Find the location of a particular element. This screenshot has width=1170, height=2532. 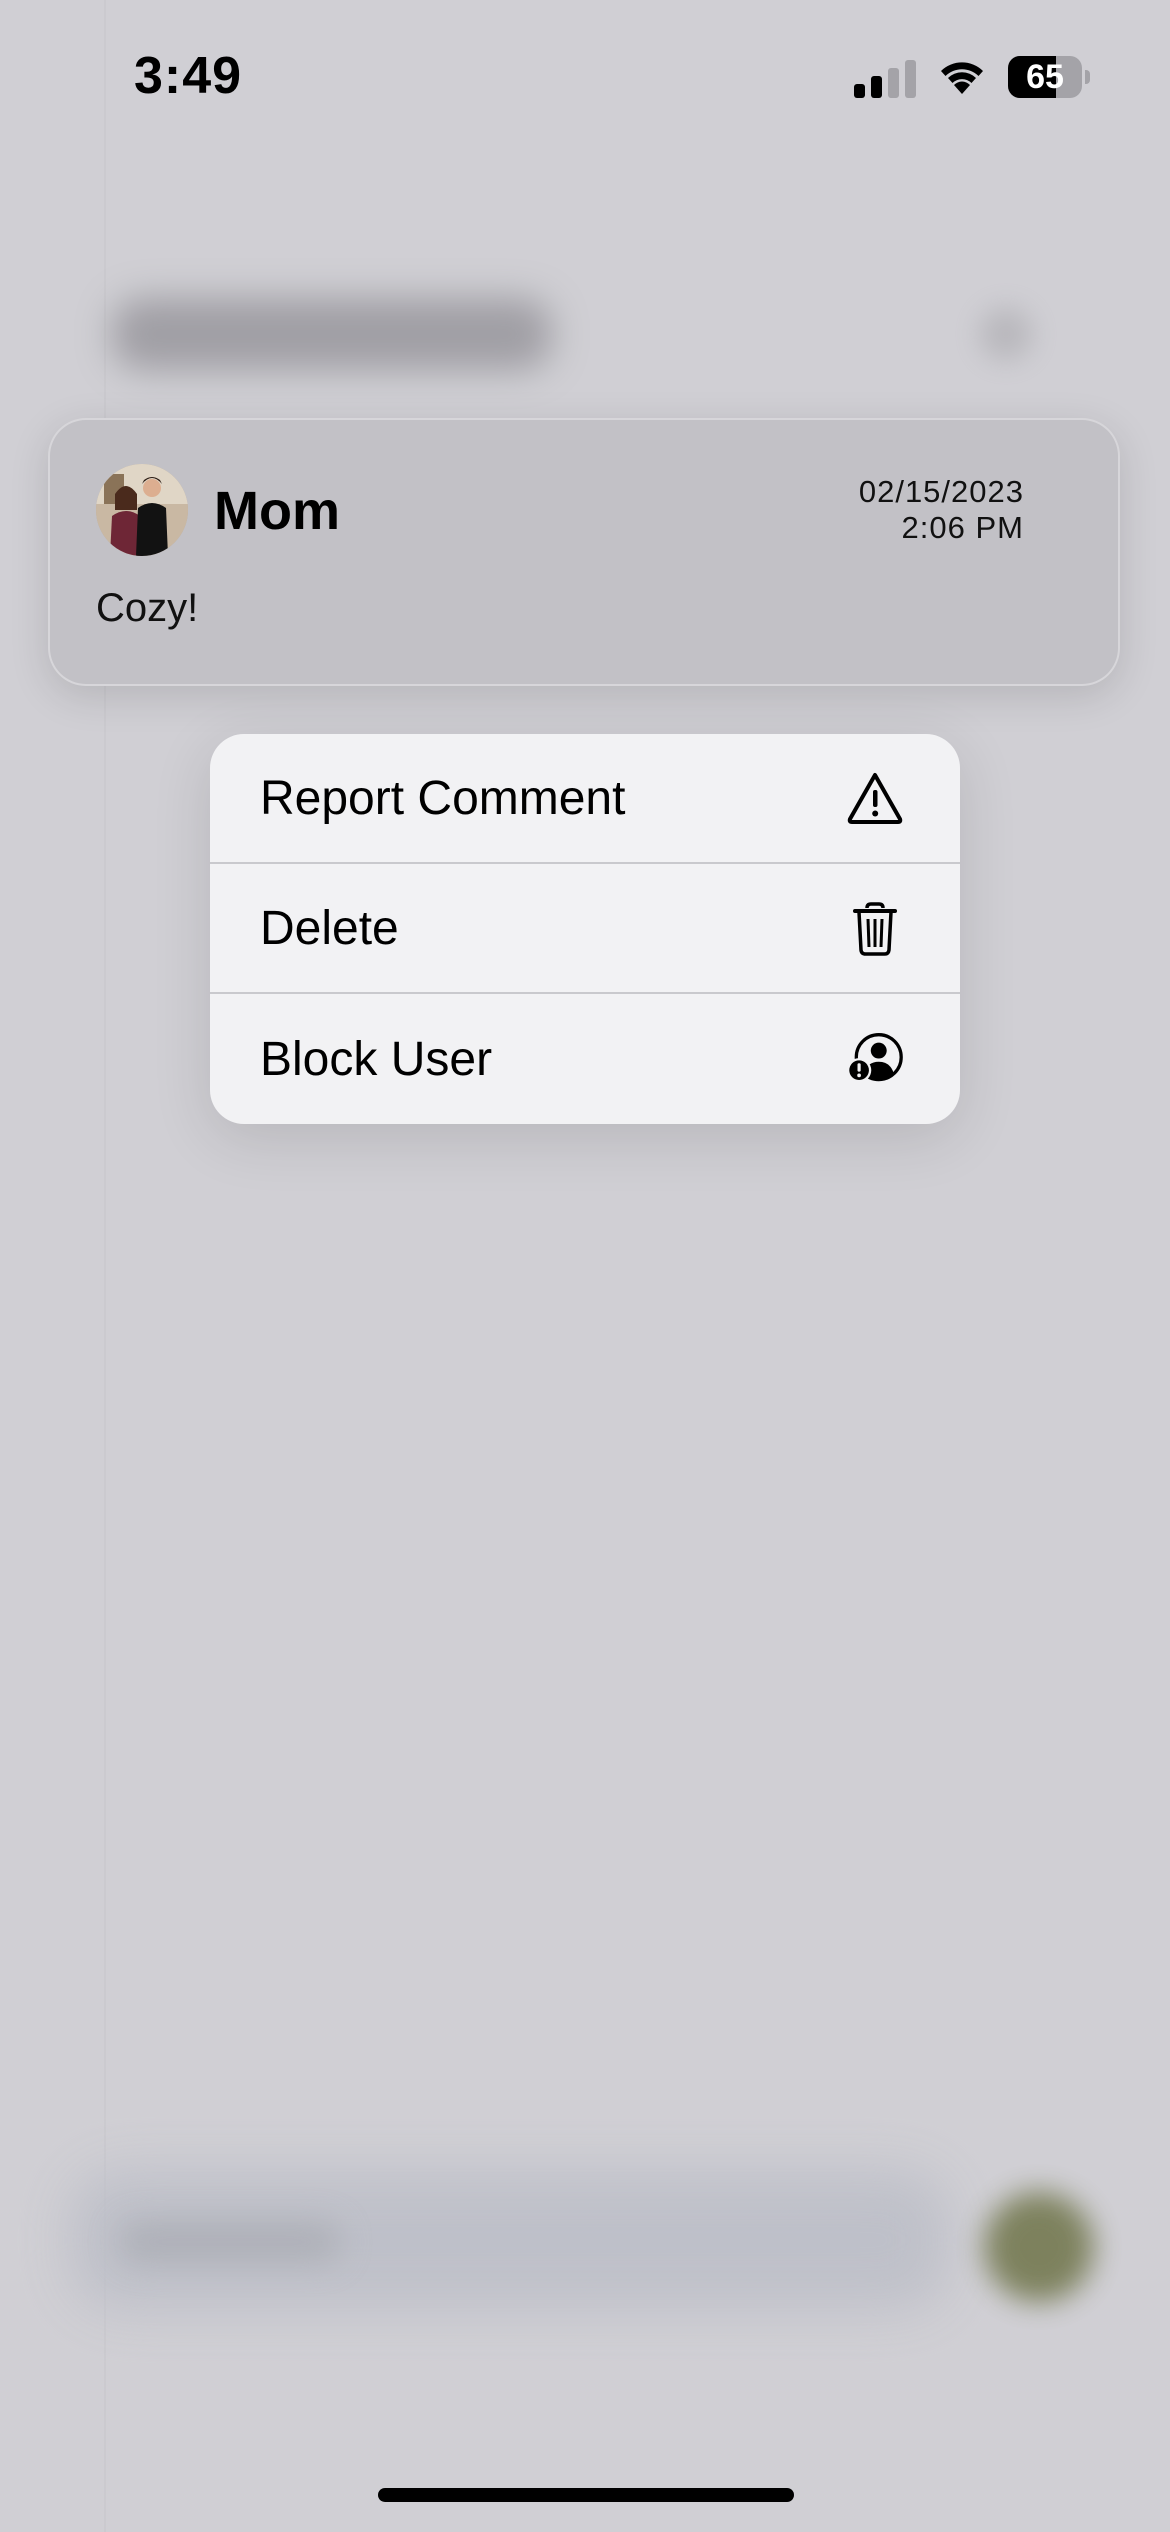

blurred-header-button is located at coordinates (1006, 334).